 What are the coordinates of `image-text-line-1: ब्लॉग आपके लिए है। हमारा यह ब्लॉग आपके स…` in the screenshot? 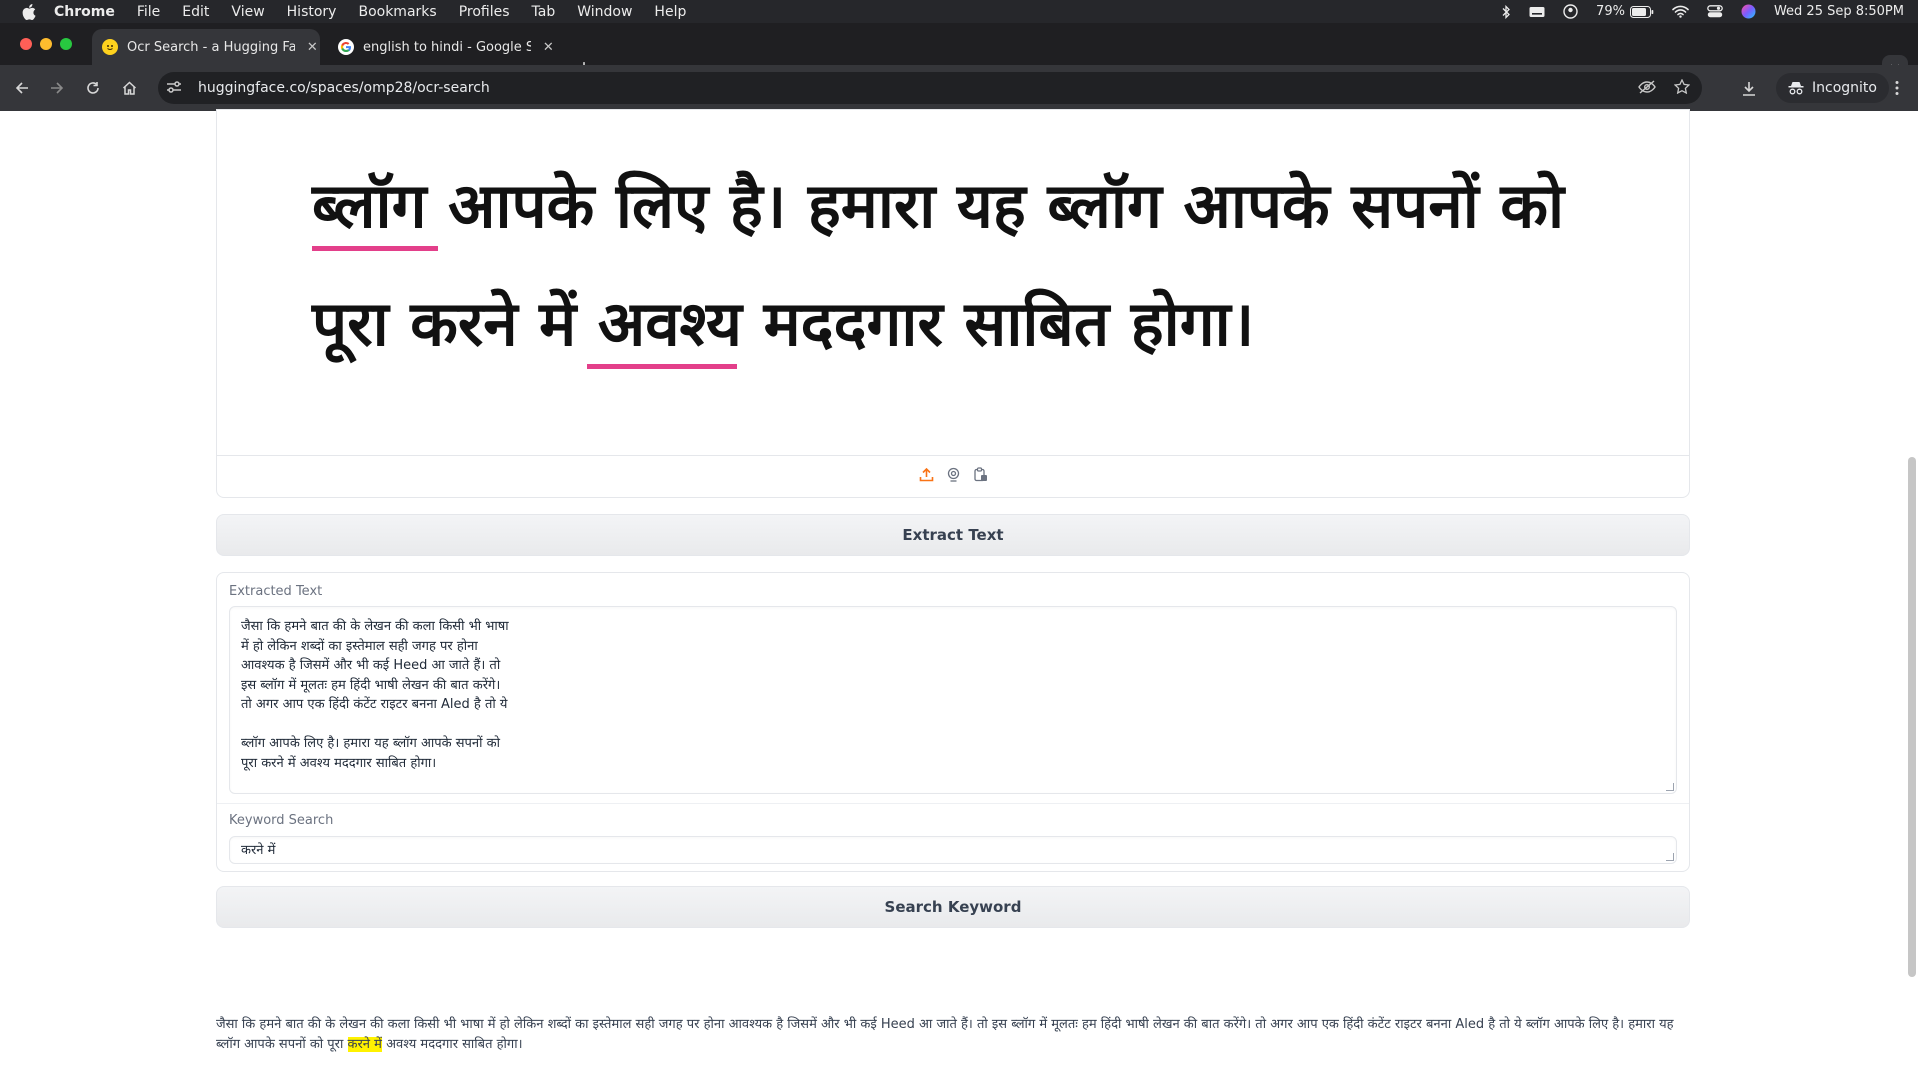 It's located at (938, 205).